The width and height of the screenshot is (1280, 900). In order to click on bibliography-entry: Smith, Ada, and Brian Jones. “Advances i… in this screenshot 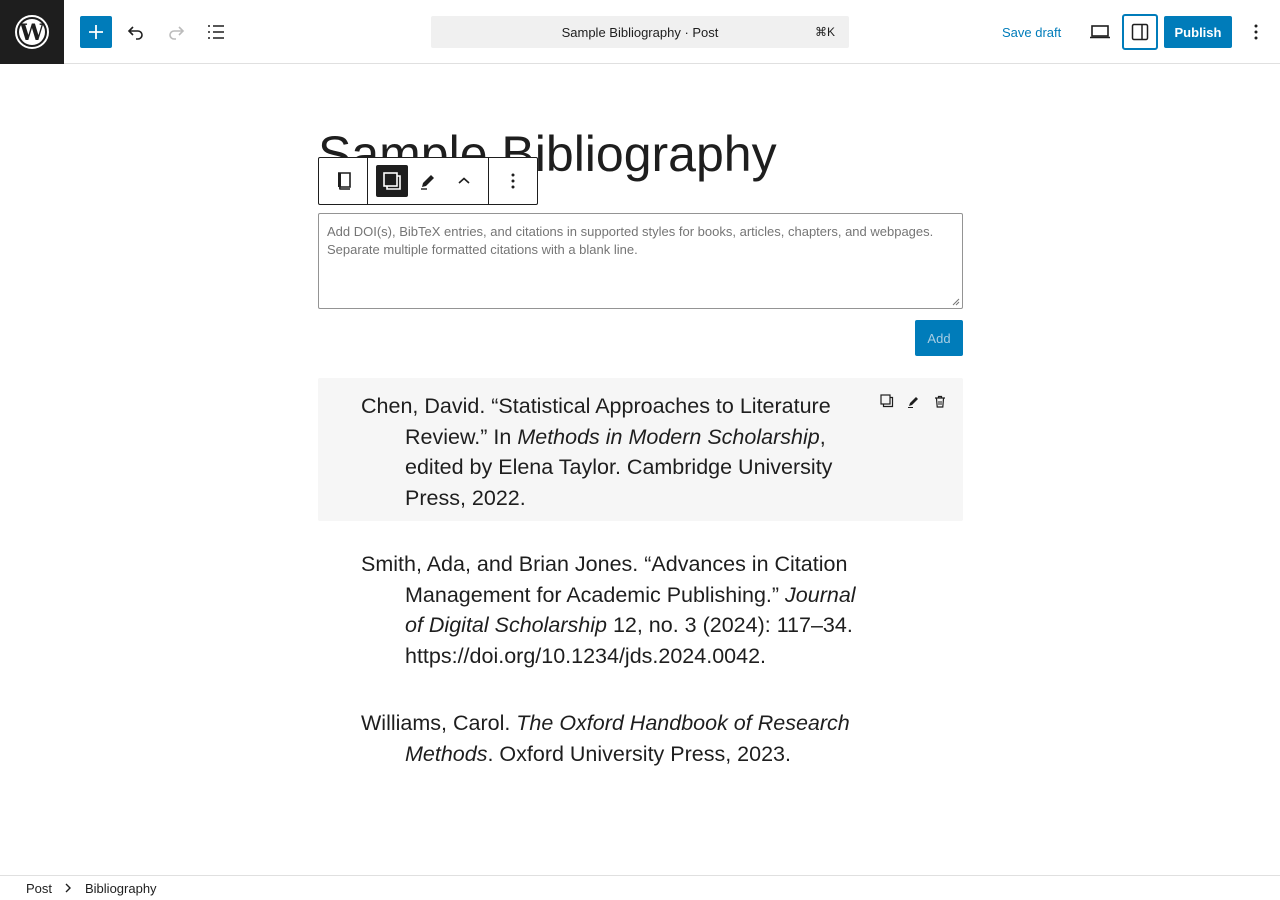, I will do `click(640, 610)`.